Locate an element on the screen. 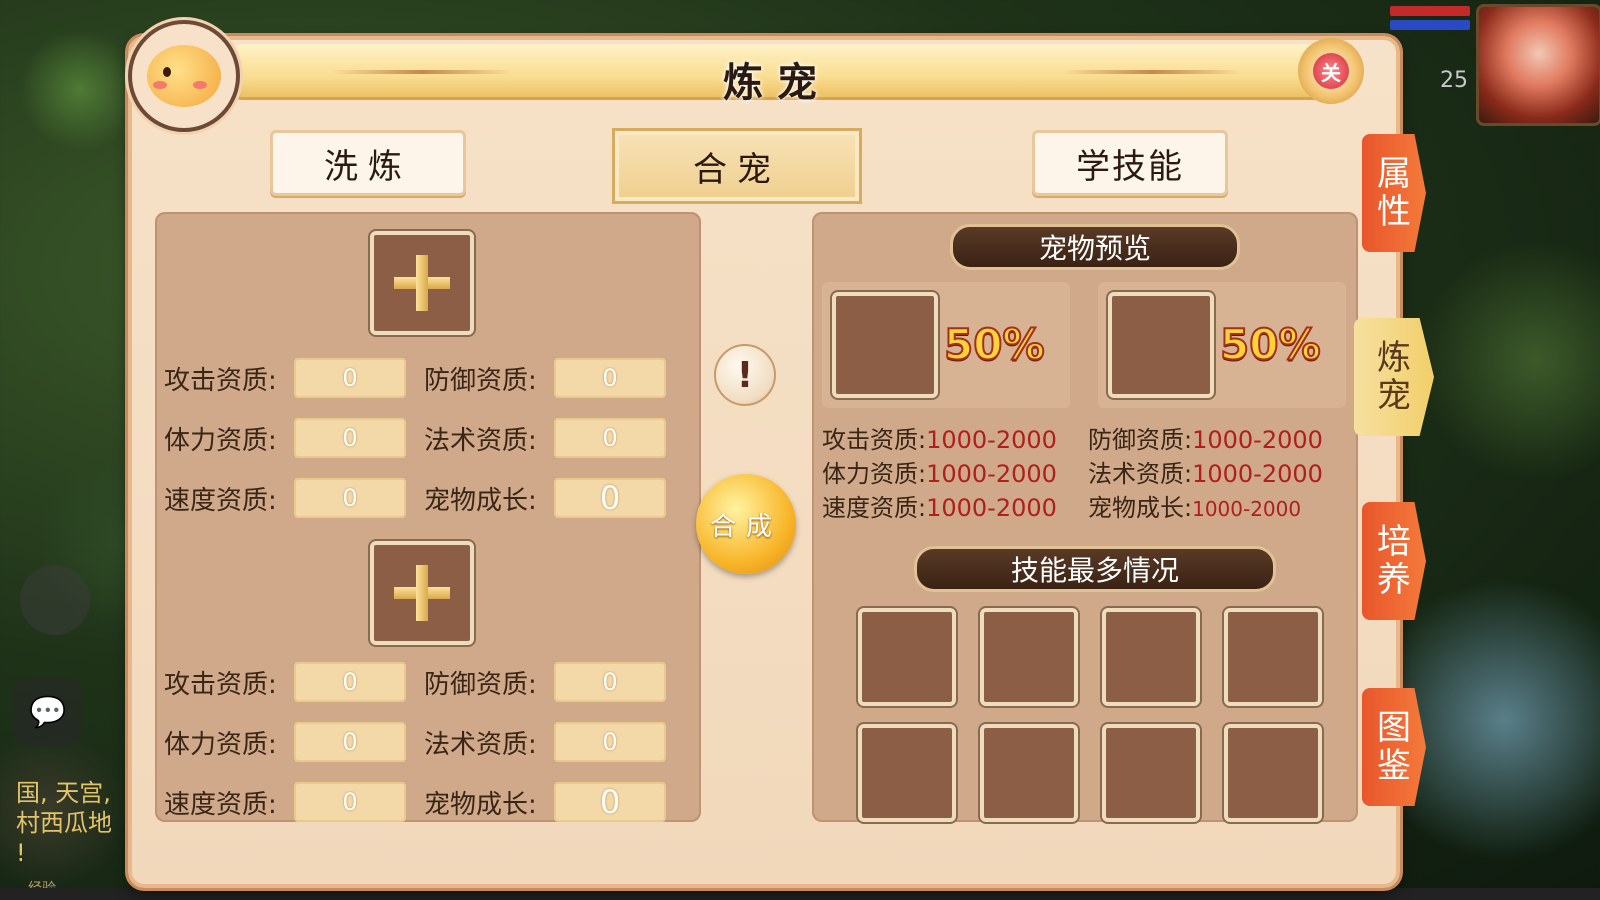 Image resolution: width=1600 pixels, height=900 pixels. skills-banner: 技能最多情况 is located at coordinates (1095, 569).